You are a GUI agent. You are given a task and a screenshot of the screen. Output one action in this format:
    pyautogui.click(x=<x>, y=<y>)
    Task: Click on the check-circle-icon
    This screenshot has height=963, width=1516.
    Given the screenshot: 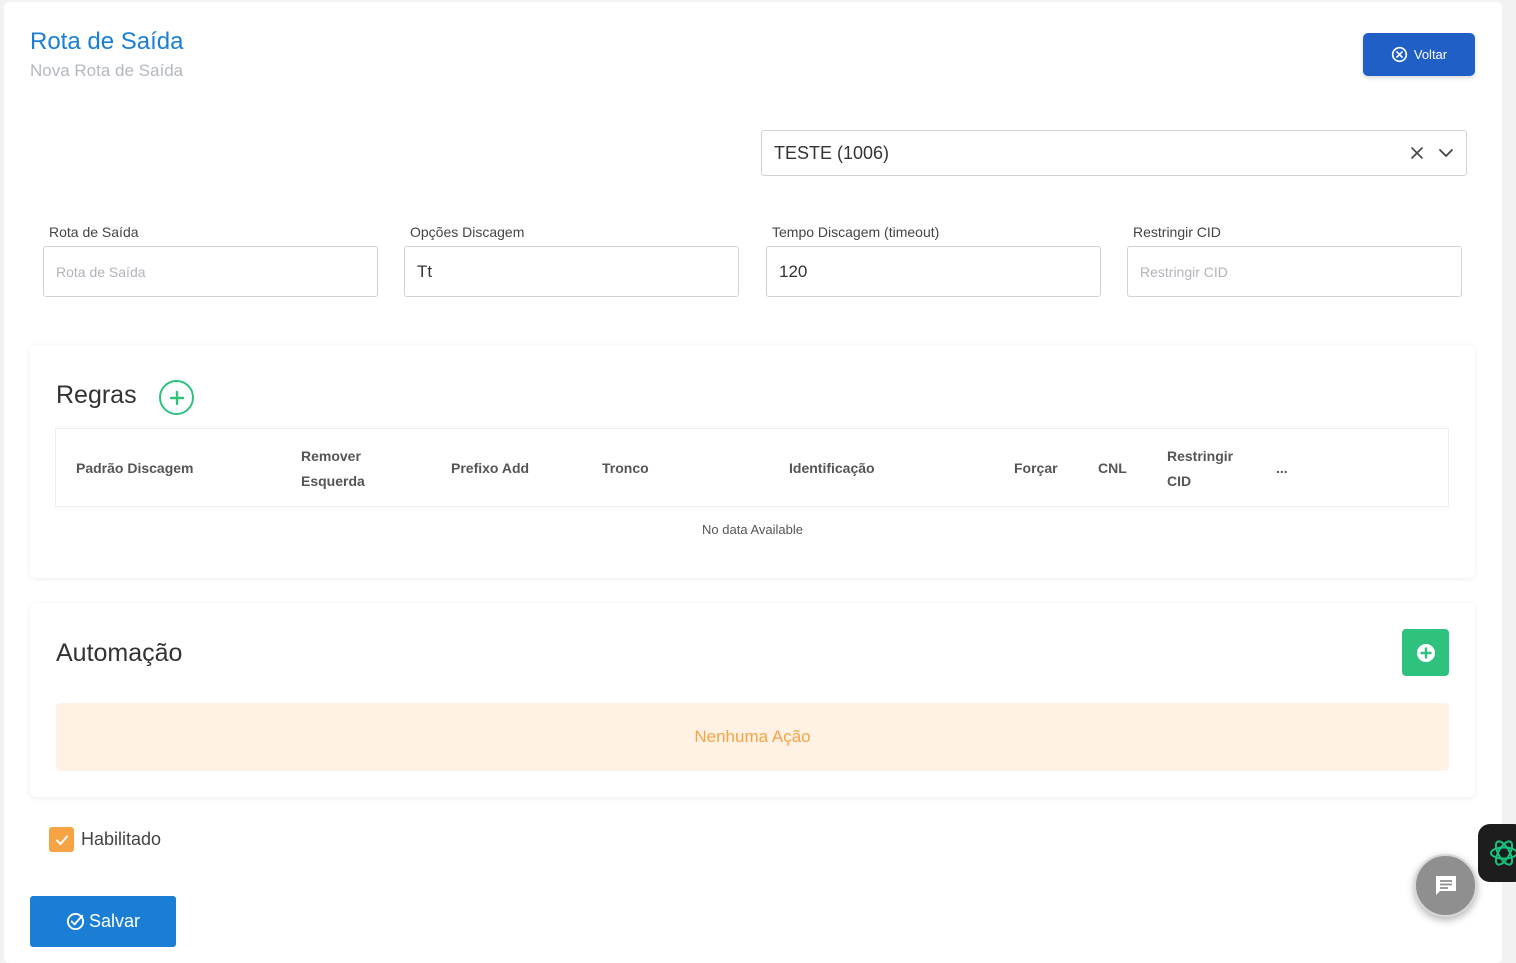 What is the action you would take?
    pyautogui.click(x=75, y=921)
    